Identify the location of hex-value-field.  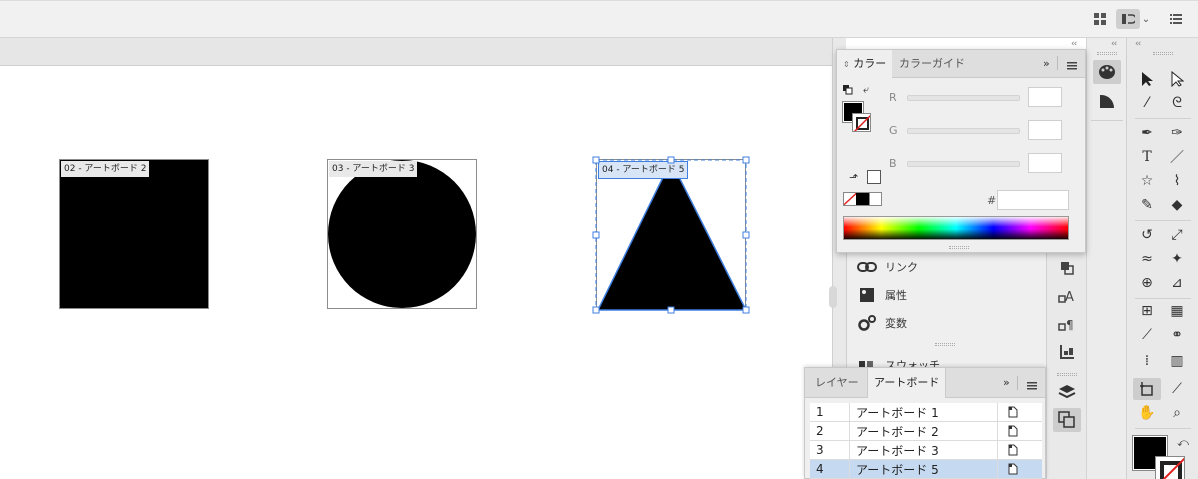
(1033, 200).